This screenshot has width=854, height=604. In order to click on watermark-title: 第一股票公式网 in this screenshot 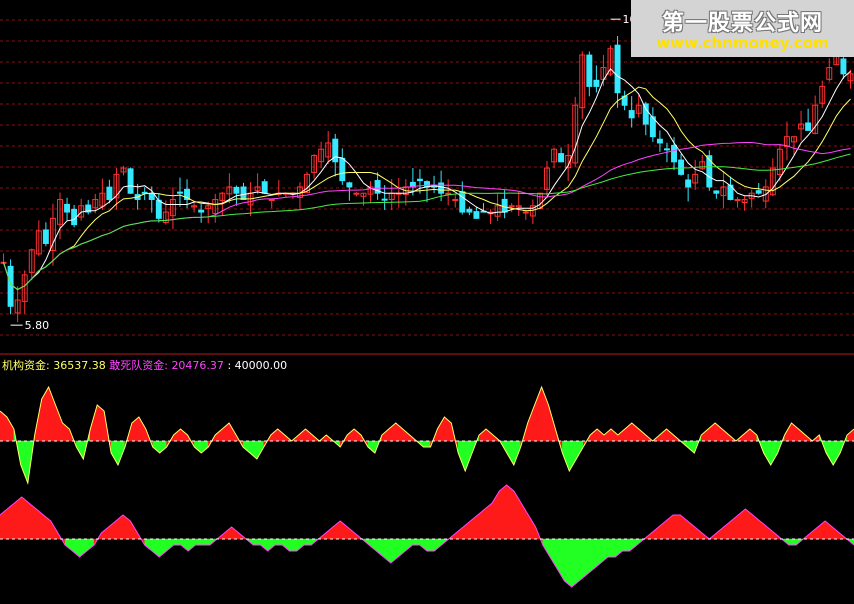, I will do `click(742, 23)`.